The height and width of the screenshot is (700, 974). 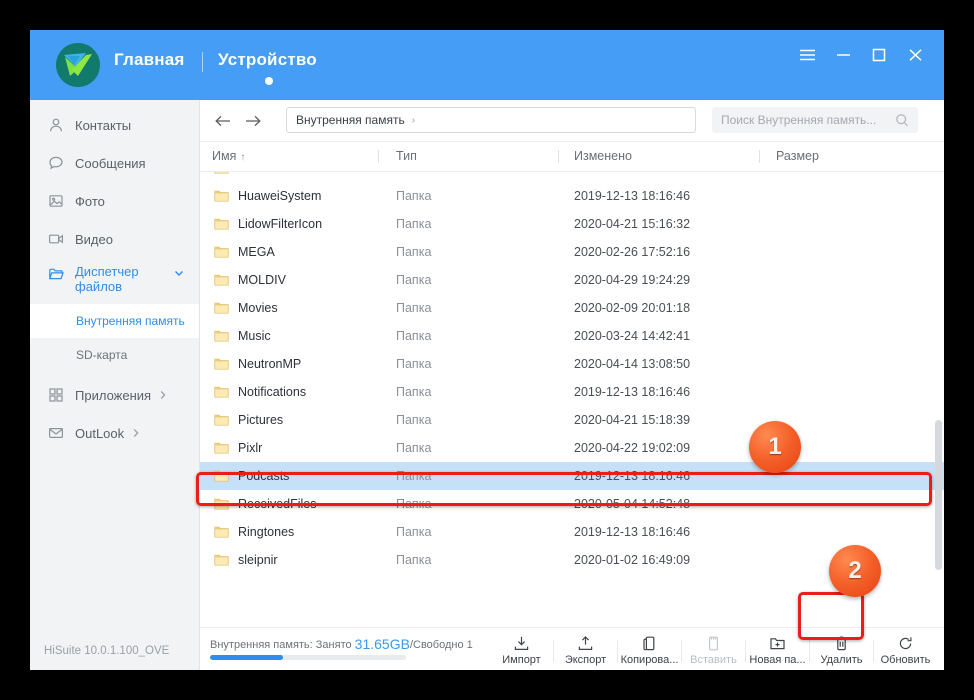 I want to click on arrow-right-icon, so click(x=253, y=121).